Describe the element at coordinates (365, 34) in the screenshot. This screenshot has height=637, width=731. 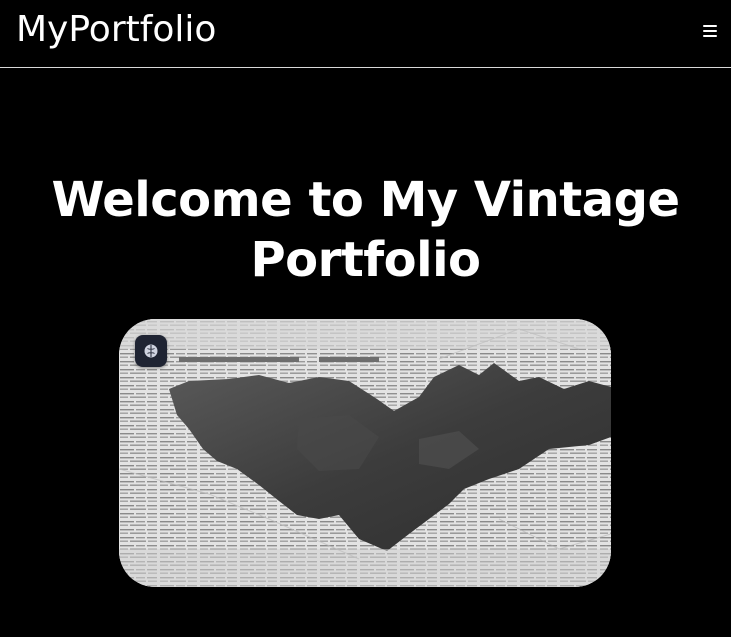
I see `site-header: MyPortfolio` at that location.